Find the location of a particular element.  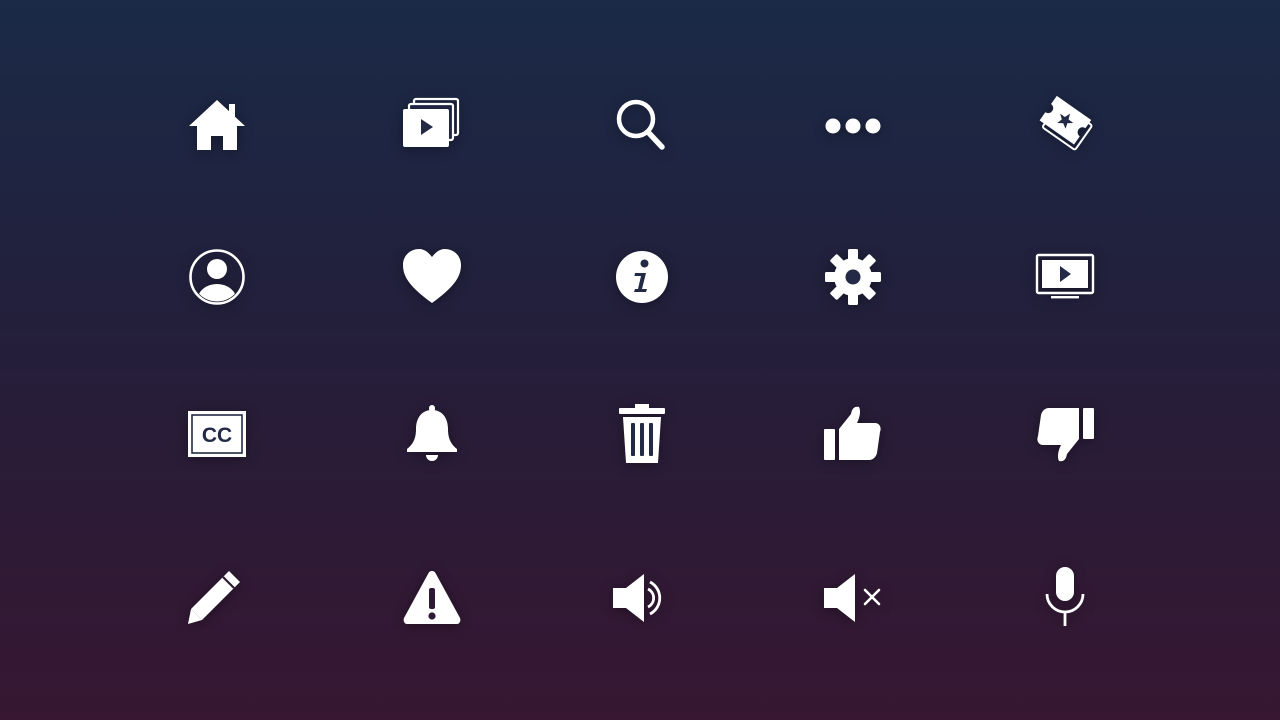

ticket-icon is located at coordinates (1065, 126).